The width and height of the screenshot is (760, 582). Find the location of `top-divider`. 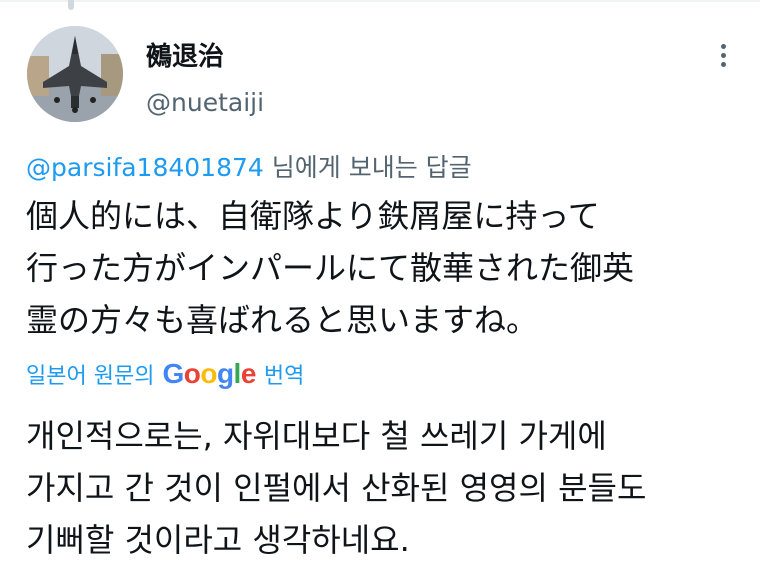

top-divider is located at coordinates (380, 1).